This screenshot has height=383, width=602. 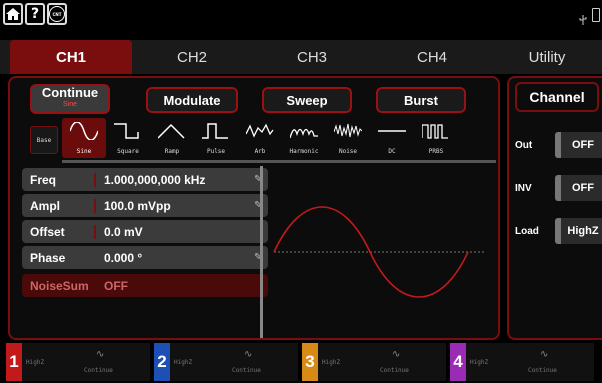 What do you see at coordinates (248, 354) in the screenshot?
I see `ch2-sine-icon: ∿` at bounding box center [248, 354].